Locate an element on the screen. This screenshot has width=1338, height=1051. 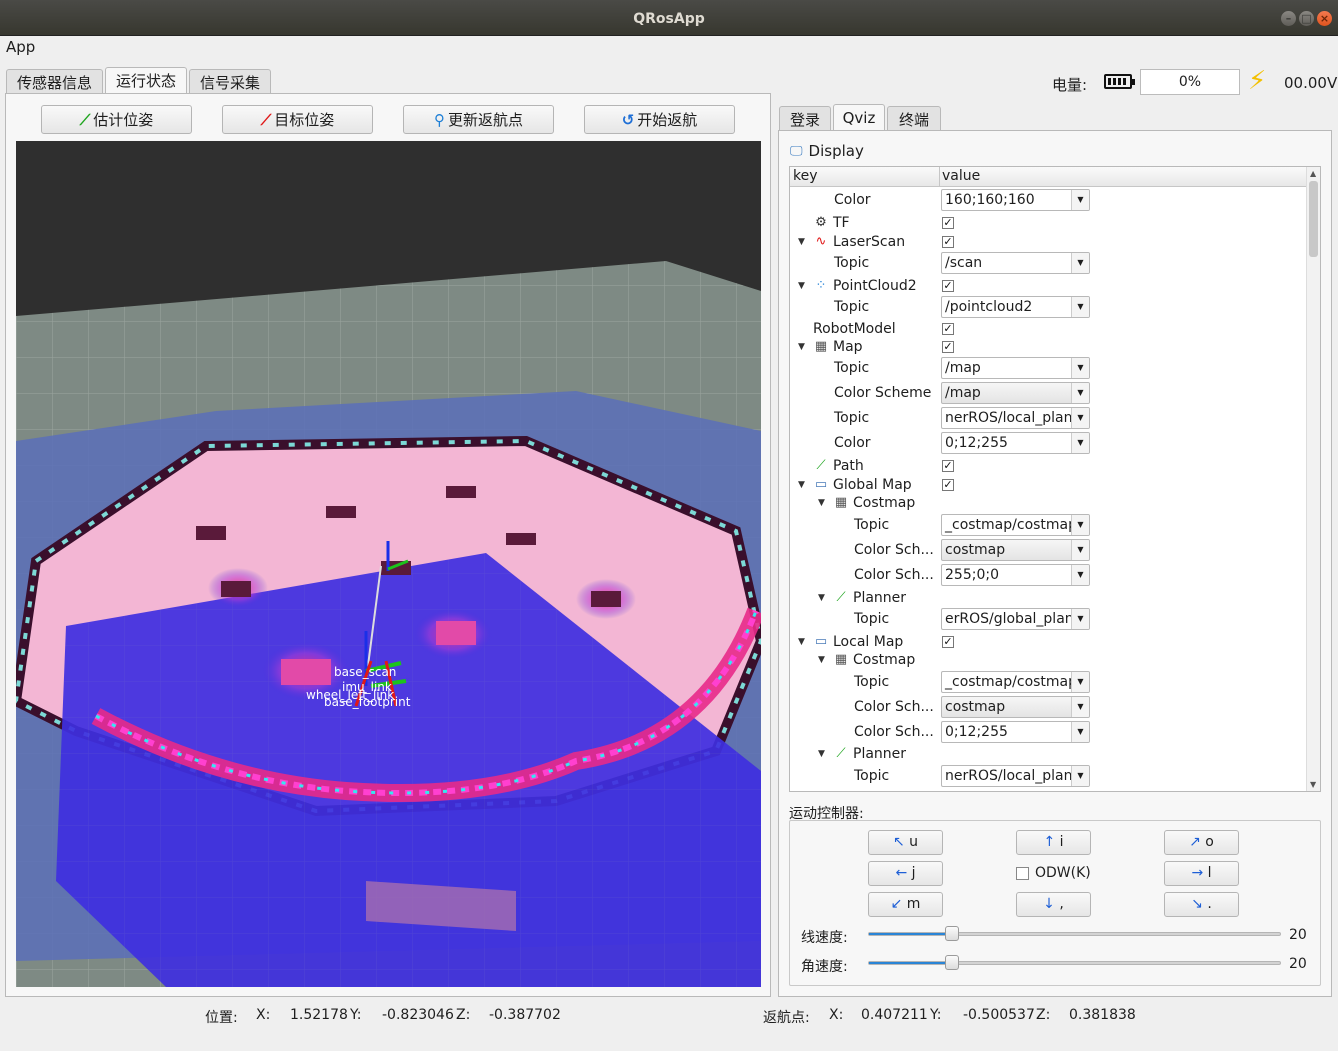
angular-speed-handle is located at coordinates (951, 962).